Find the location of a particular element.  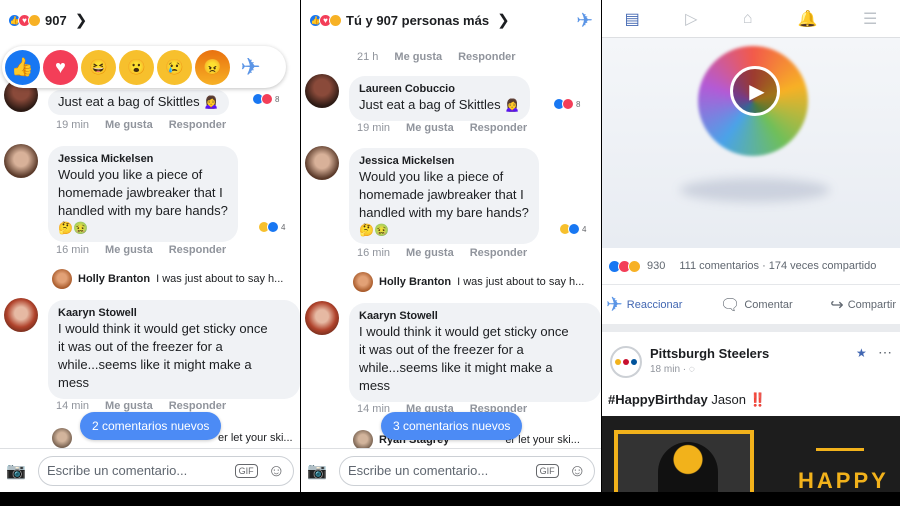

love-reaction-button: ♥ is located at coordinates (60, 67).